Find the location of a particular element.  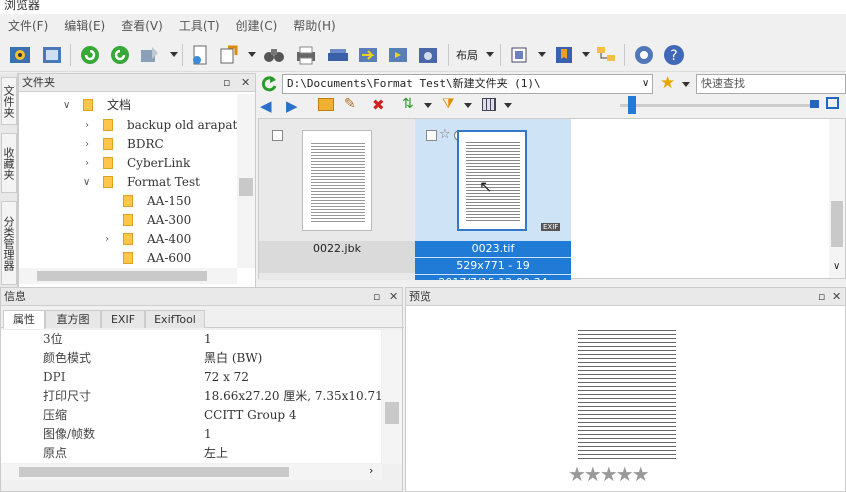

favorites-dropdown-icon is located at coordinates (586, 54).